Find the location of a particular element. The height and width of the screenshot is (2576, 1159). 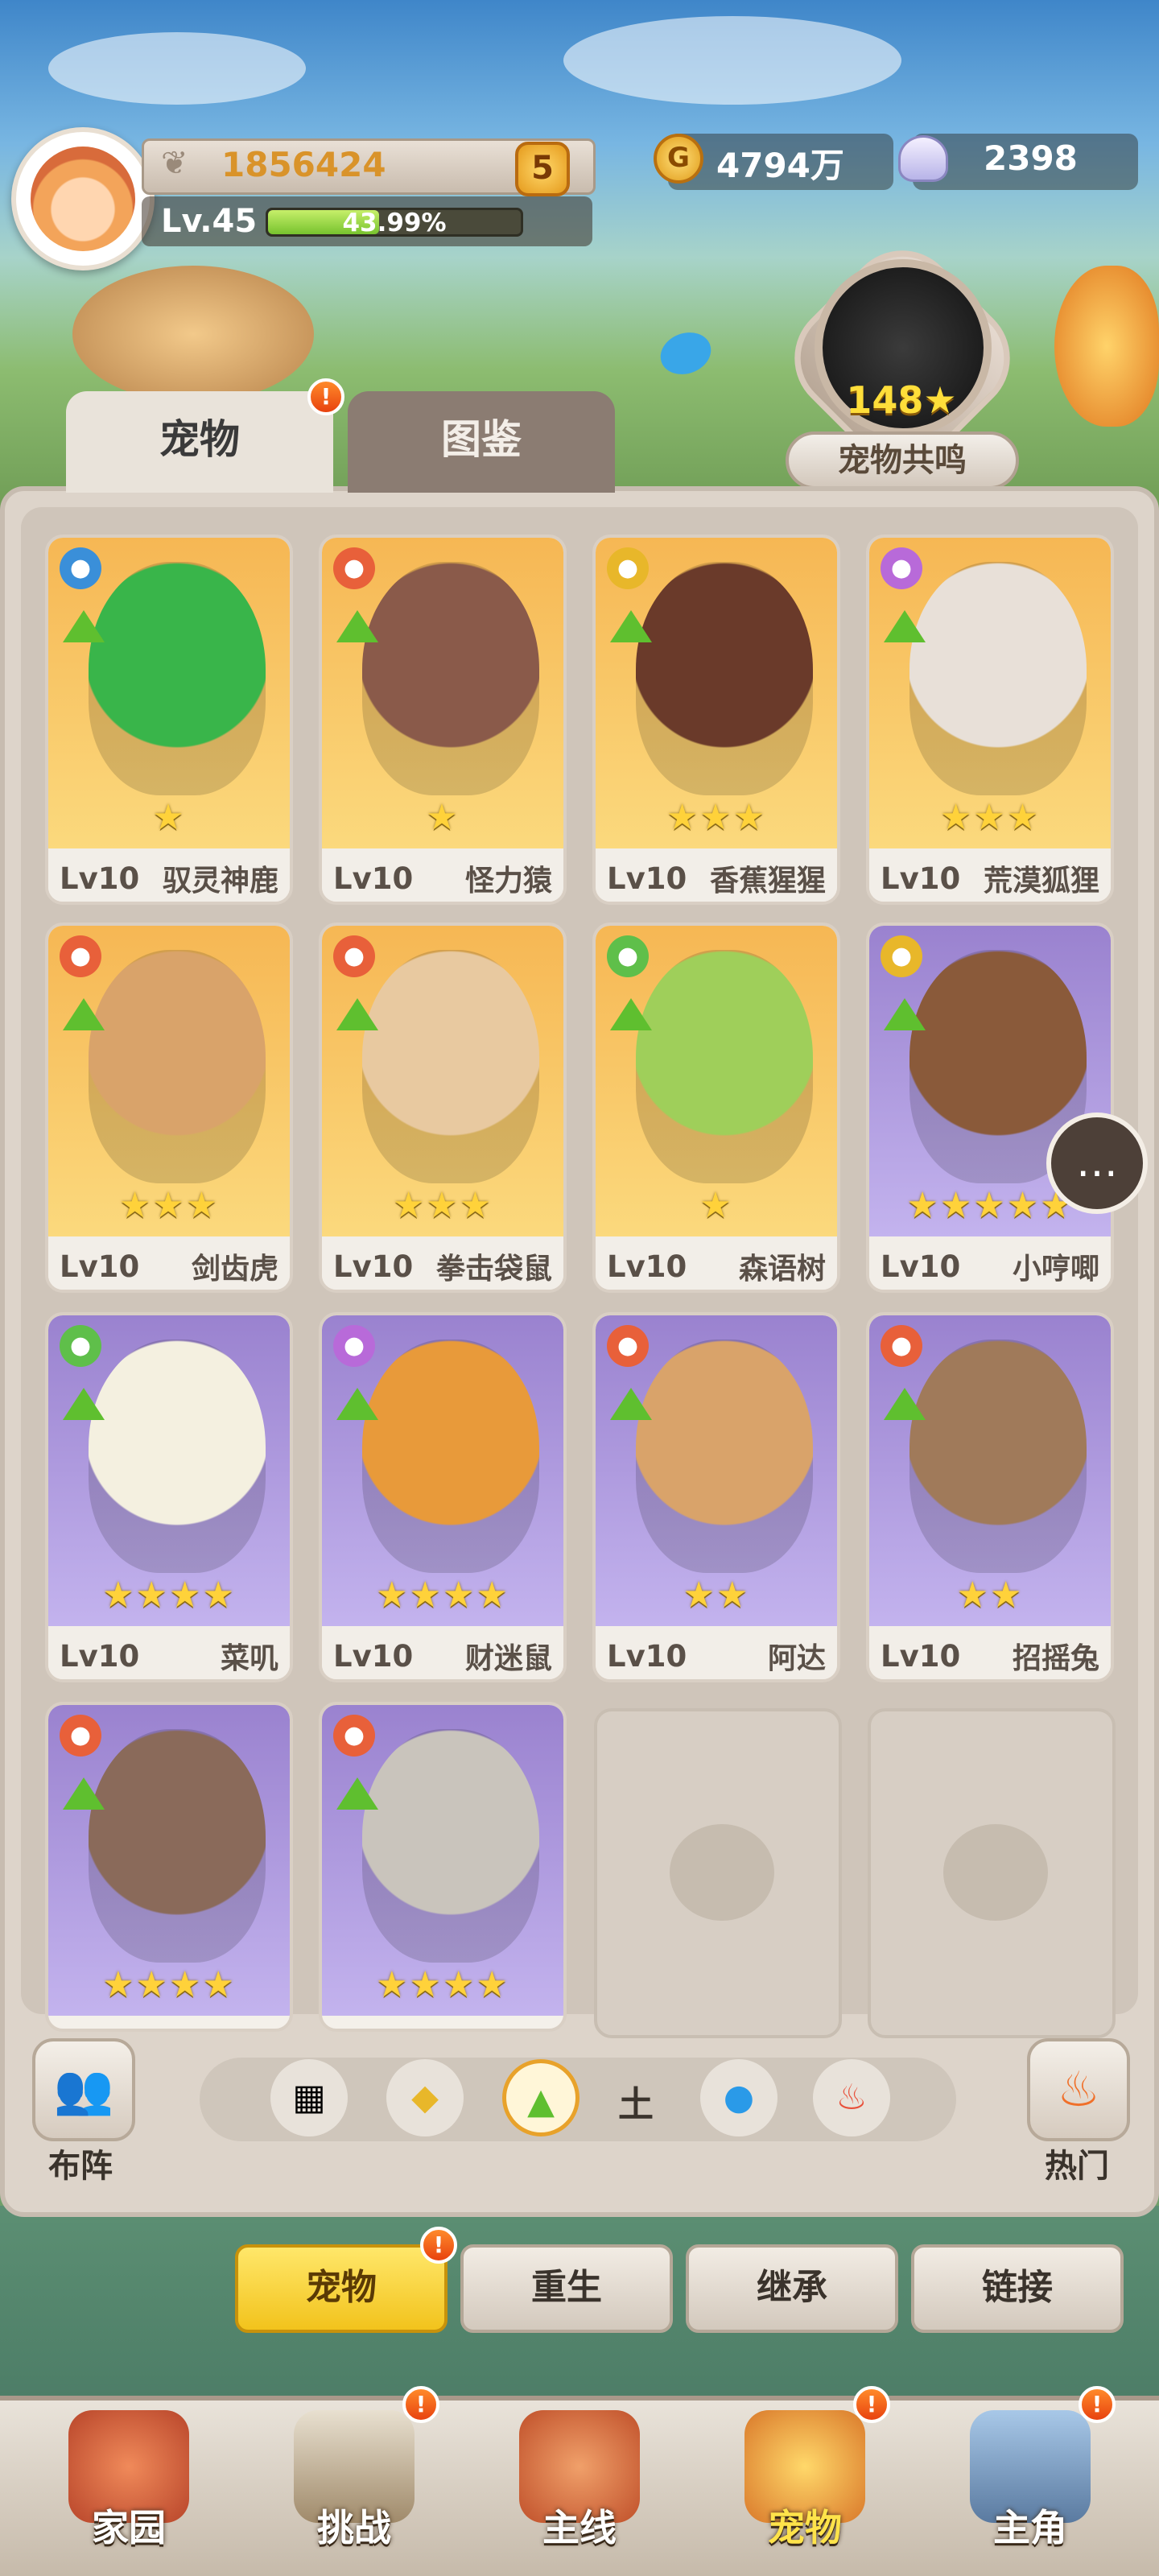

pet-card: ● ★★★ Lv10 香蕉猩猩 is located at coordinates (716, 720).